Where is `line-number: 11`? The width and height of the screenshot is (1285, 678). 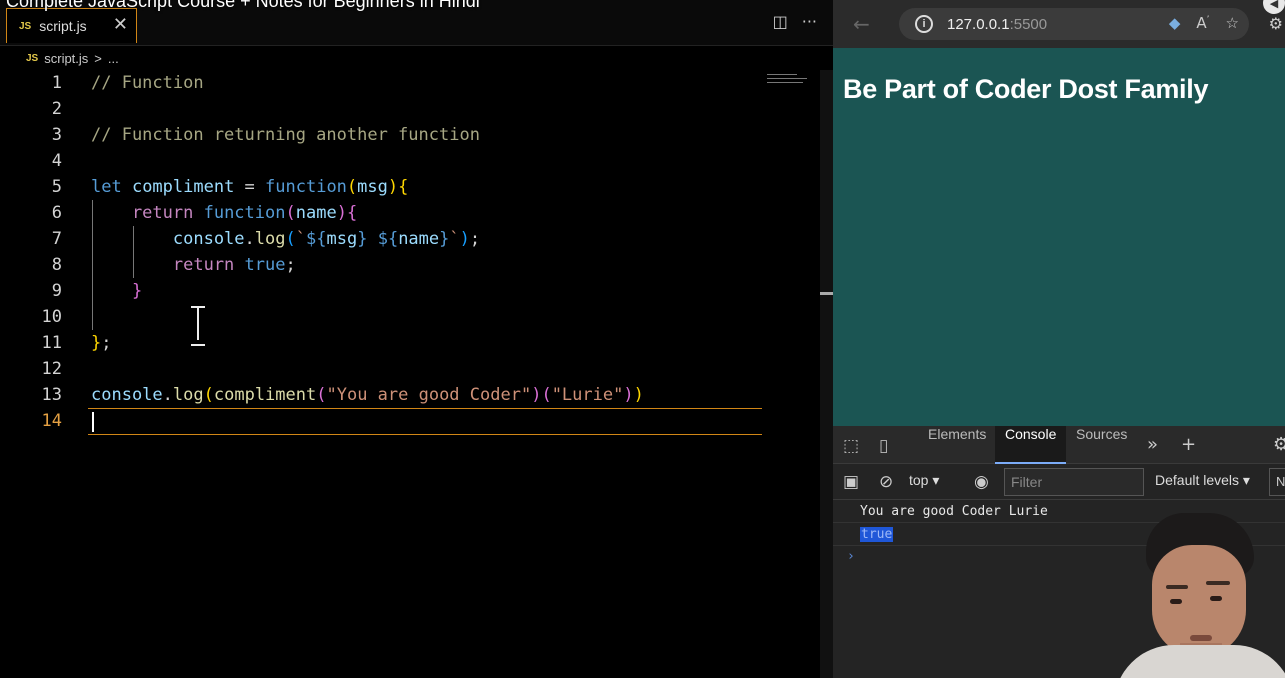 line-number: 11 is located at coordinates (51, 343).